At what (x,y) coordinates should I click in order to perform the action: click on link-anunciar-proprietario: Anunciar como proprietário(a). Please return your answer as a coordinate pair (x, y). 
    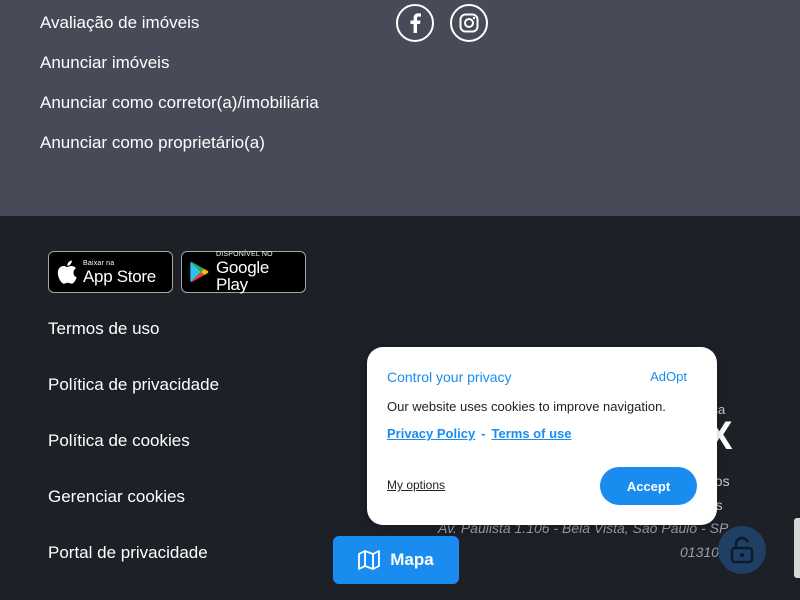
    Looking at the image, I should click on (179, 152).